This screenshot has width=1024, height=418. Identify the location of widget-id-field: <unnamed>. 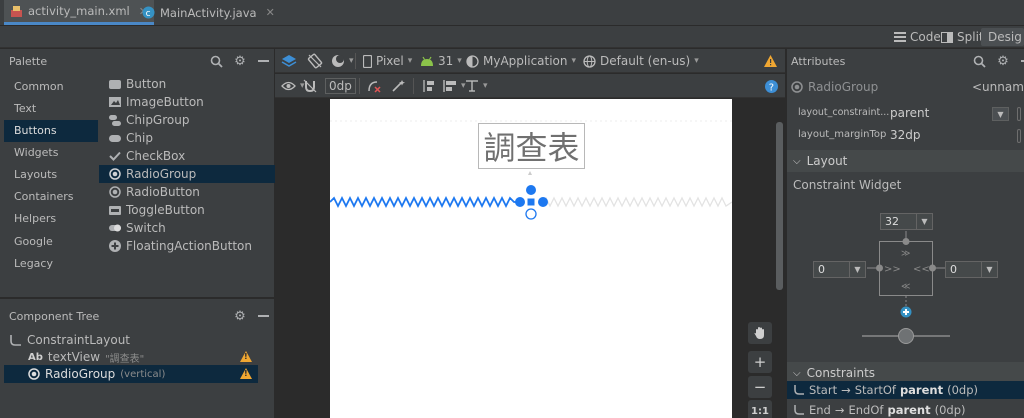
(998, 87).